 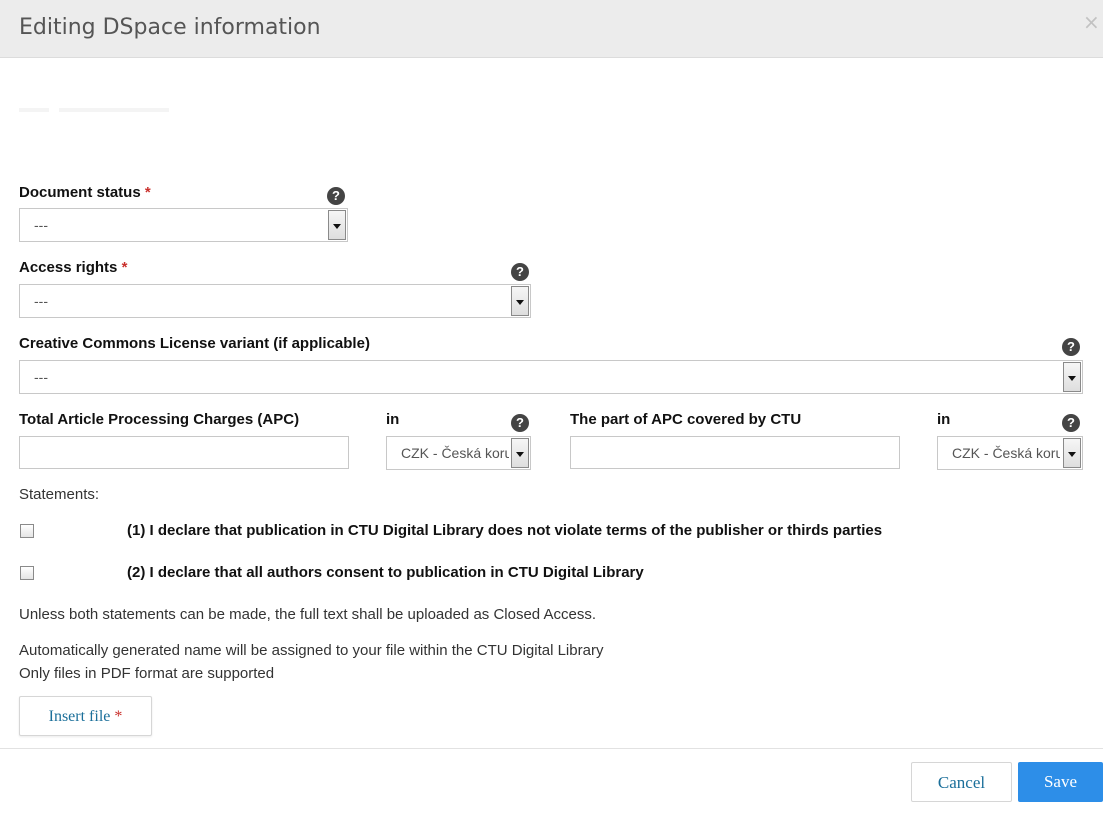 I want to click on apc-ctu-currency-label: in, so click(x=944, y=419).